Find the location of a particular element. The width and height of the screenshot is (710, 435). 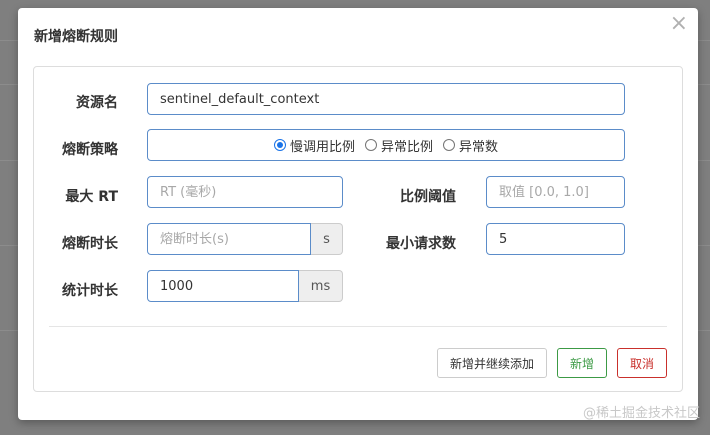

strategy-option-error-count: 异常数 is located at coordinates (470, 145).